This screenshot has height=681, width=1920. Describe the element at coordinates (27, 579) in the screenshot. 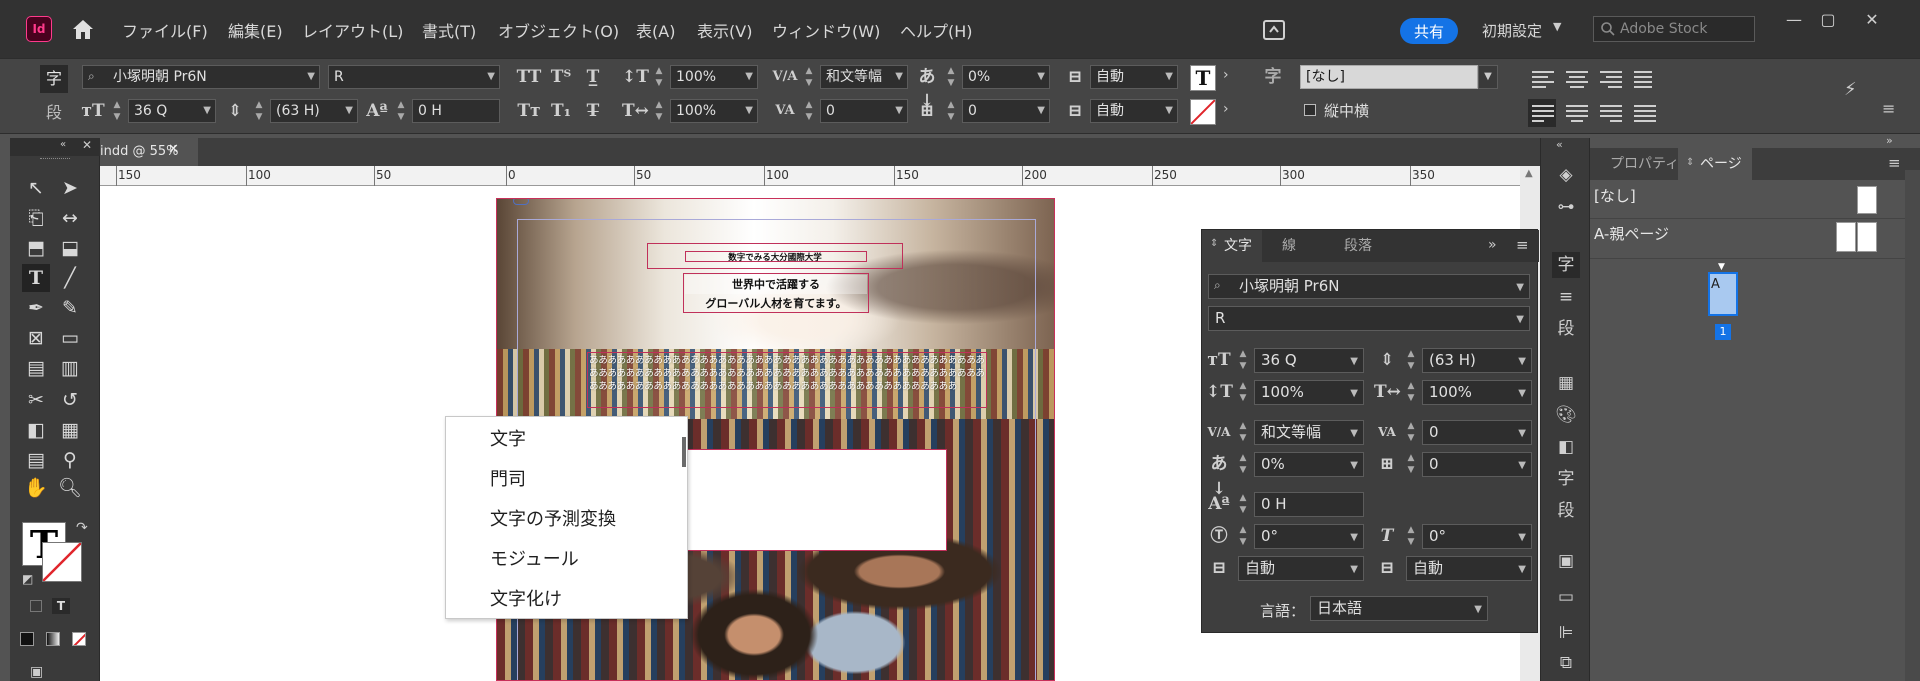

I see `default-colors-icon: ◩` at that location.